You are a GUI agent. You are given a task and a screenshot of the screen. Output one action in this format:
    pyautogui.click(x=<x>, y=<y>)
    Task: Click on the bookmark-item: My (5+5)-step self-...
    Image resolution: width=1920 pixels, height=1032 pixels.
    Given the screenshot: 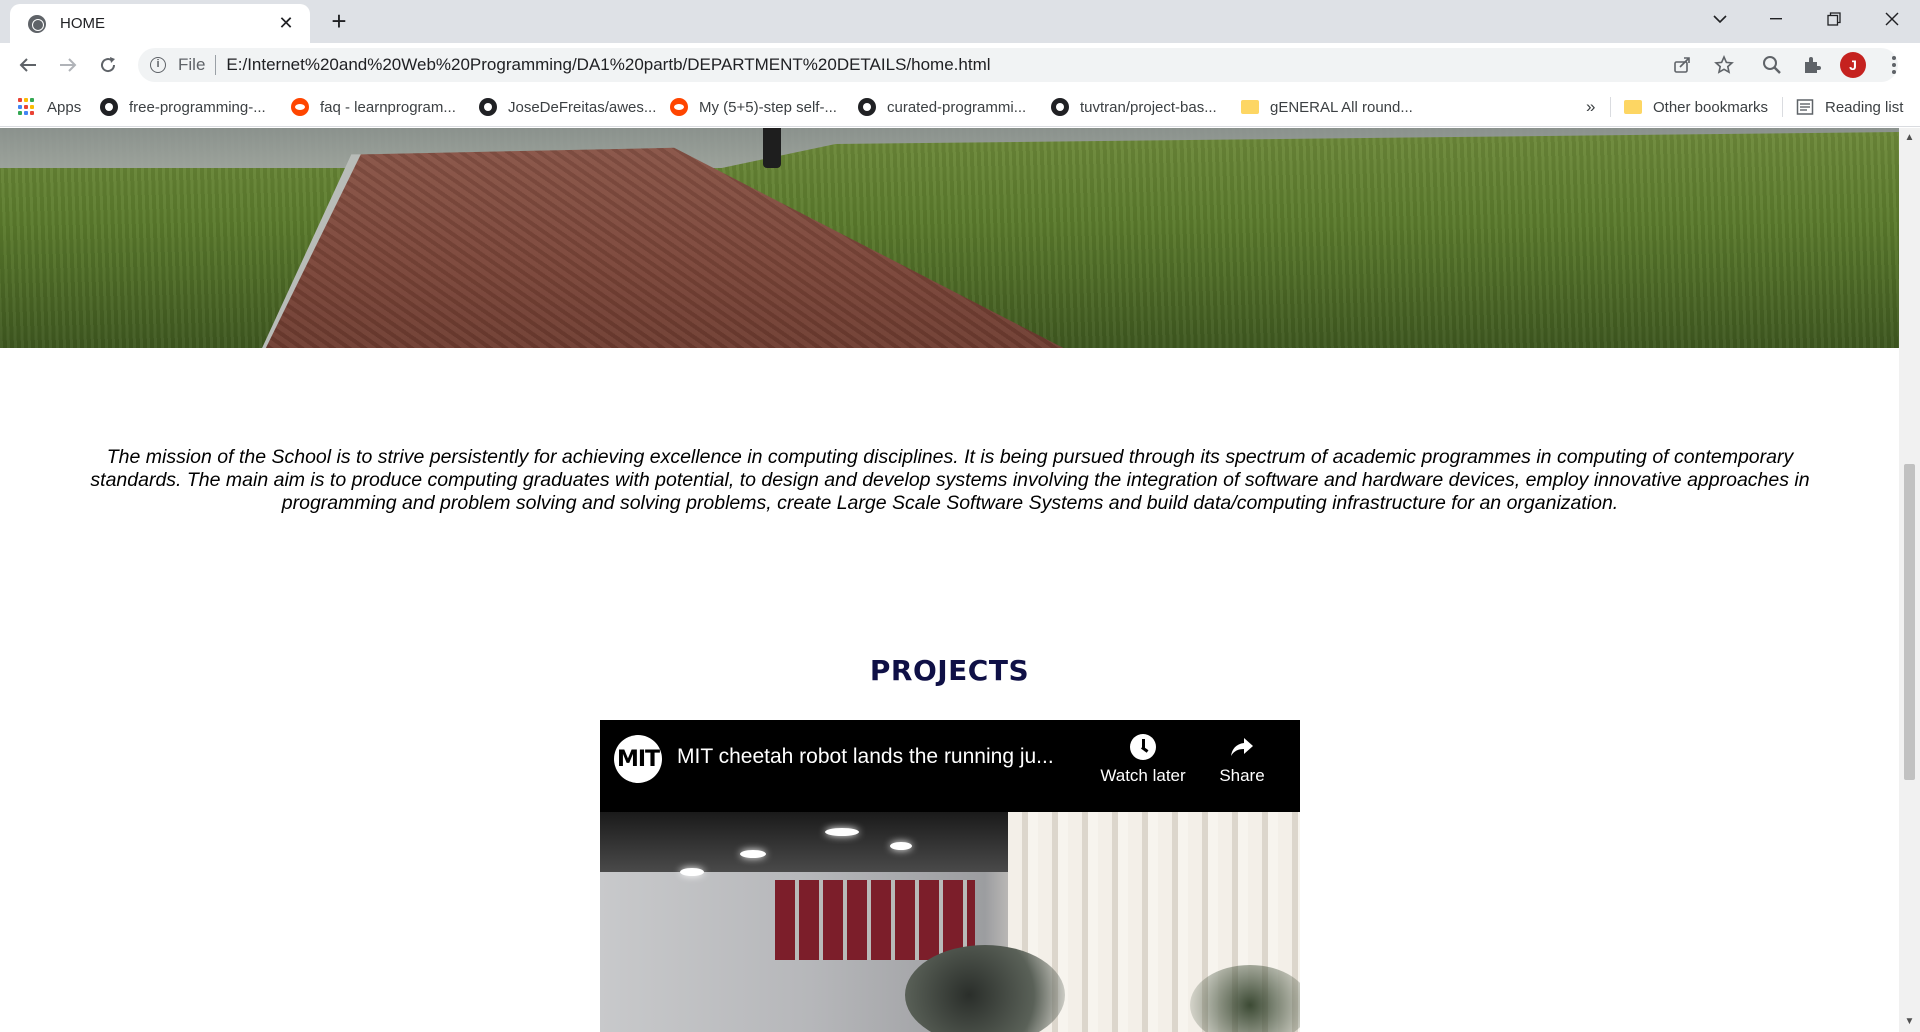 What is the action you would take?
    pyautogui.click(x=753, y=107)
    